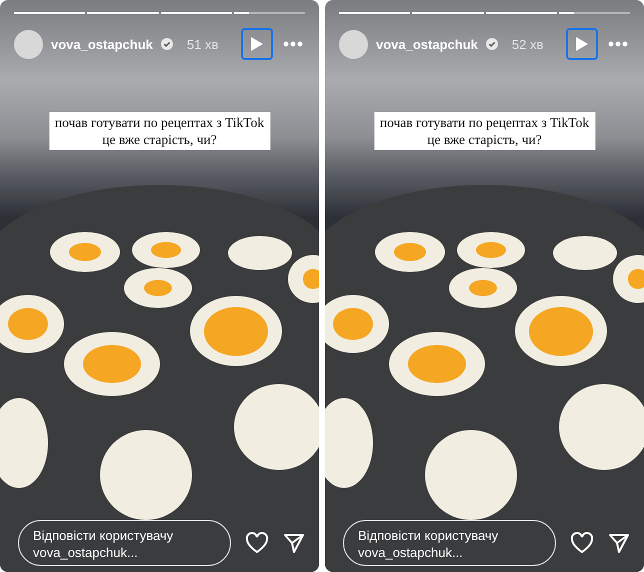 This screenshot has height=572, width=644. What do you see at coordinates (202, 44) in the screenshot?
I see `post-time: 51 хв` at bounding box center [202, 44].